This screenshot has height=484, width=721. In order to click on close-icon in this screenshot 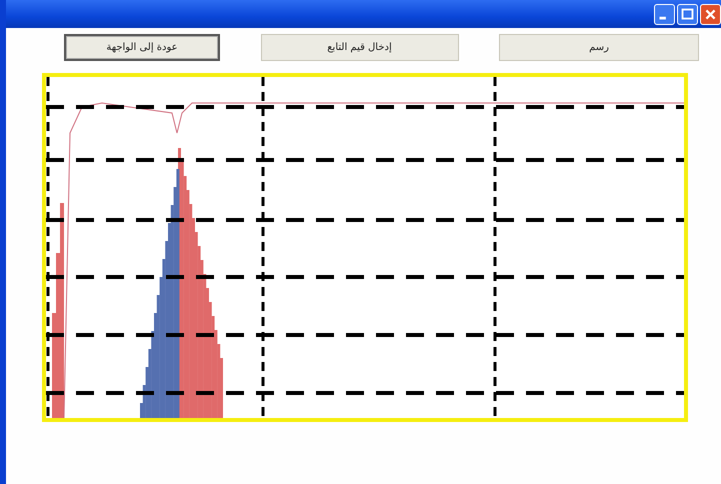, I will do `click(710, 14)`.